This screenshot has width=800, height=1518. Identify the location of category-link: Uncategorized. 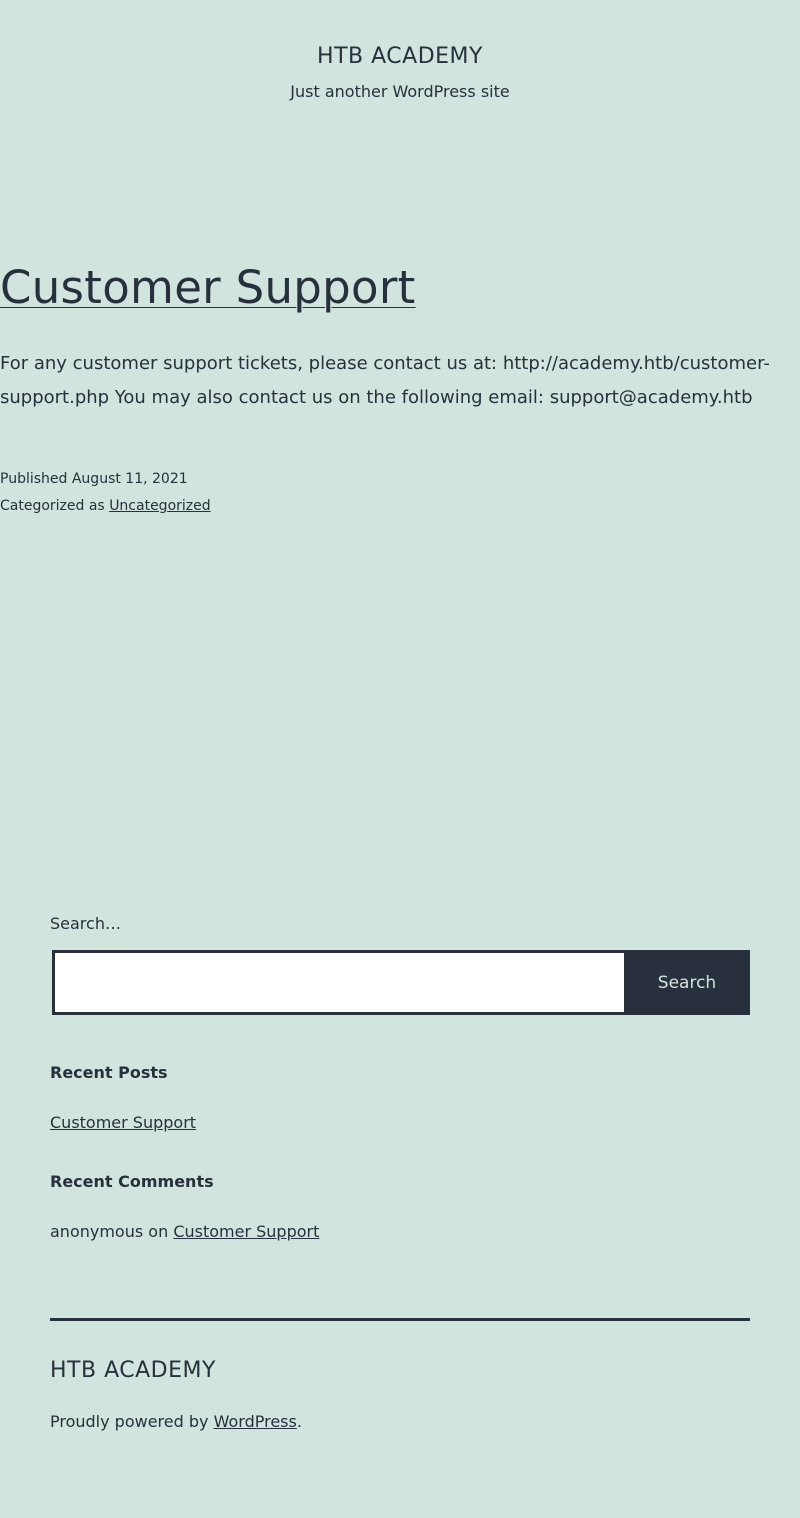
(159, 506).